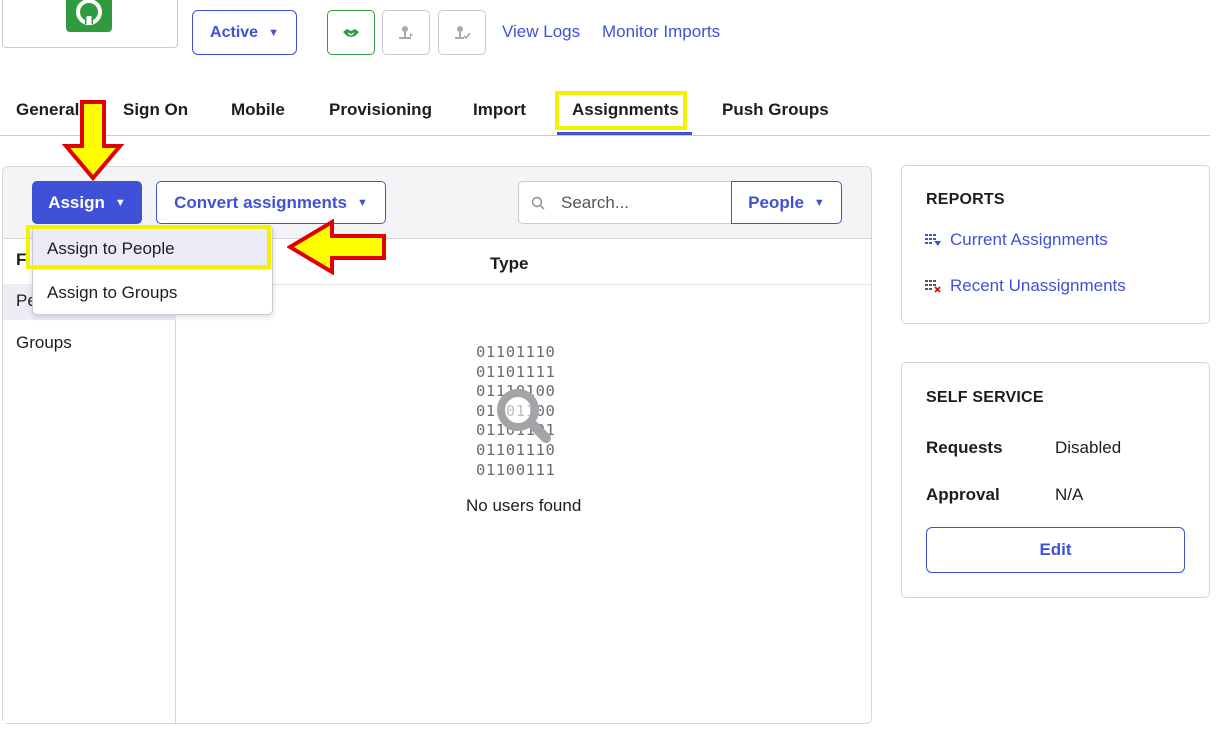 The width and height of the screenshot is (1216, 738). Describe the element at coordinates (44, 343) in the screenshot. I see `filter-groups: Groups` at that location.